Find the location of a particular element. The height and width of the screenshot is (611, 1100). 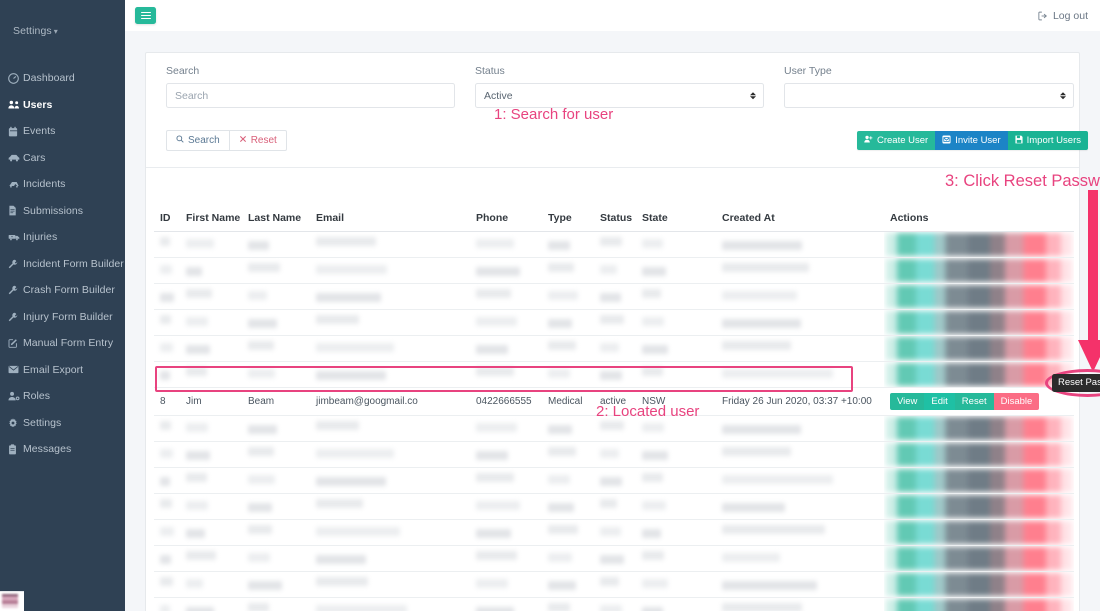

sidebar-item-submissions: Submissions is located at coordinates (62, 211).